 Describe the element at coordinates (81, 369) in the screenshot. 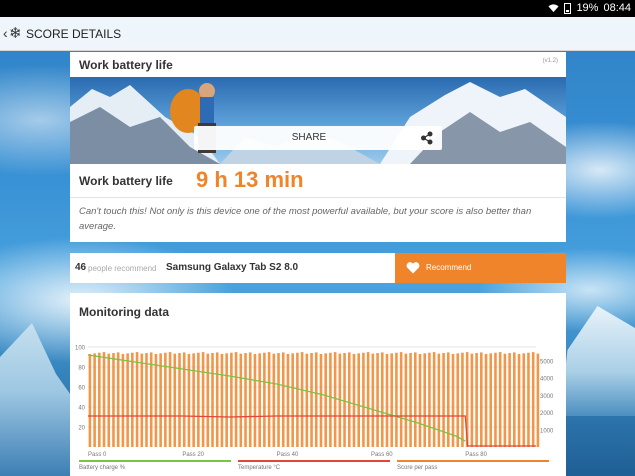

I see `left-tick-label: 80` at that location.